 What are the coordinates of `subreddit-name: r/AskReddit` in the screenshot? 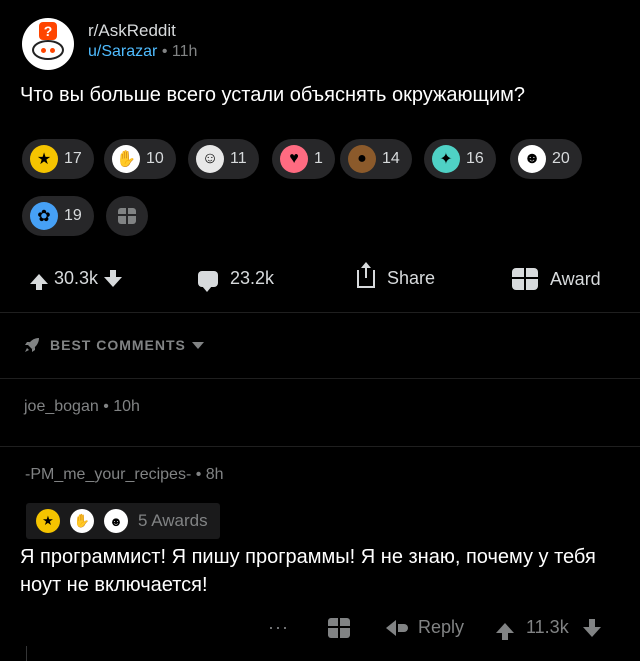 It's located at (142, 31).